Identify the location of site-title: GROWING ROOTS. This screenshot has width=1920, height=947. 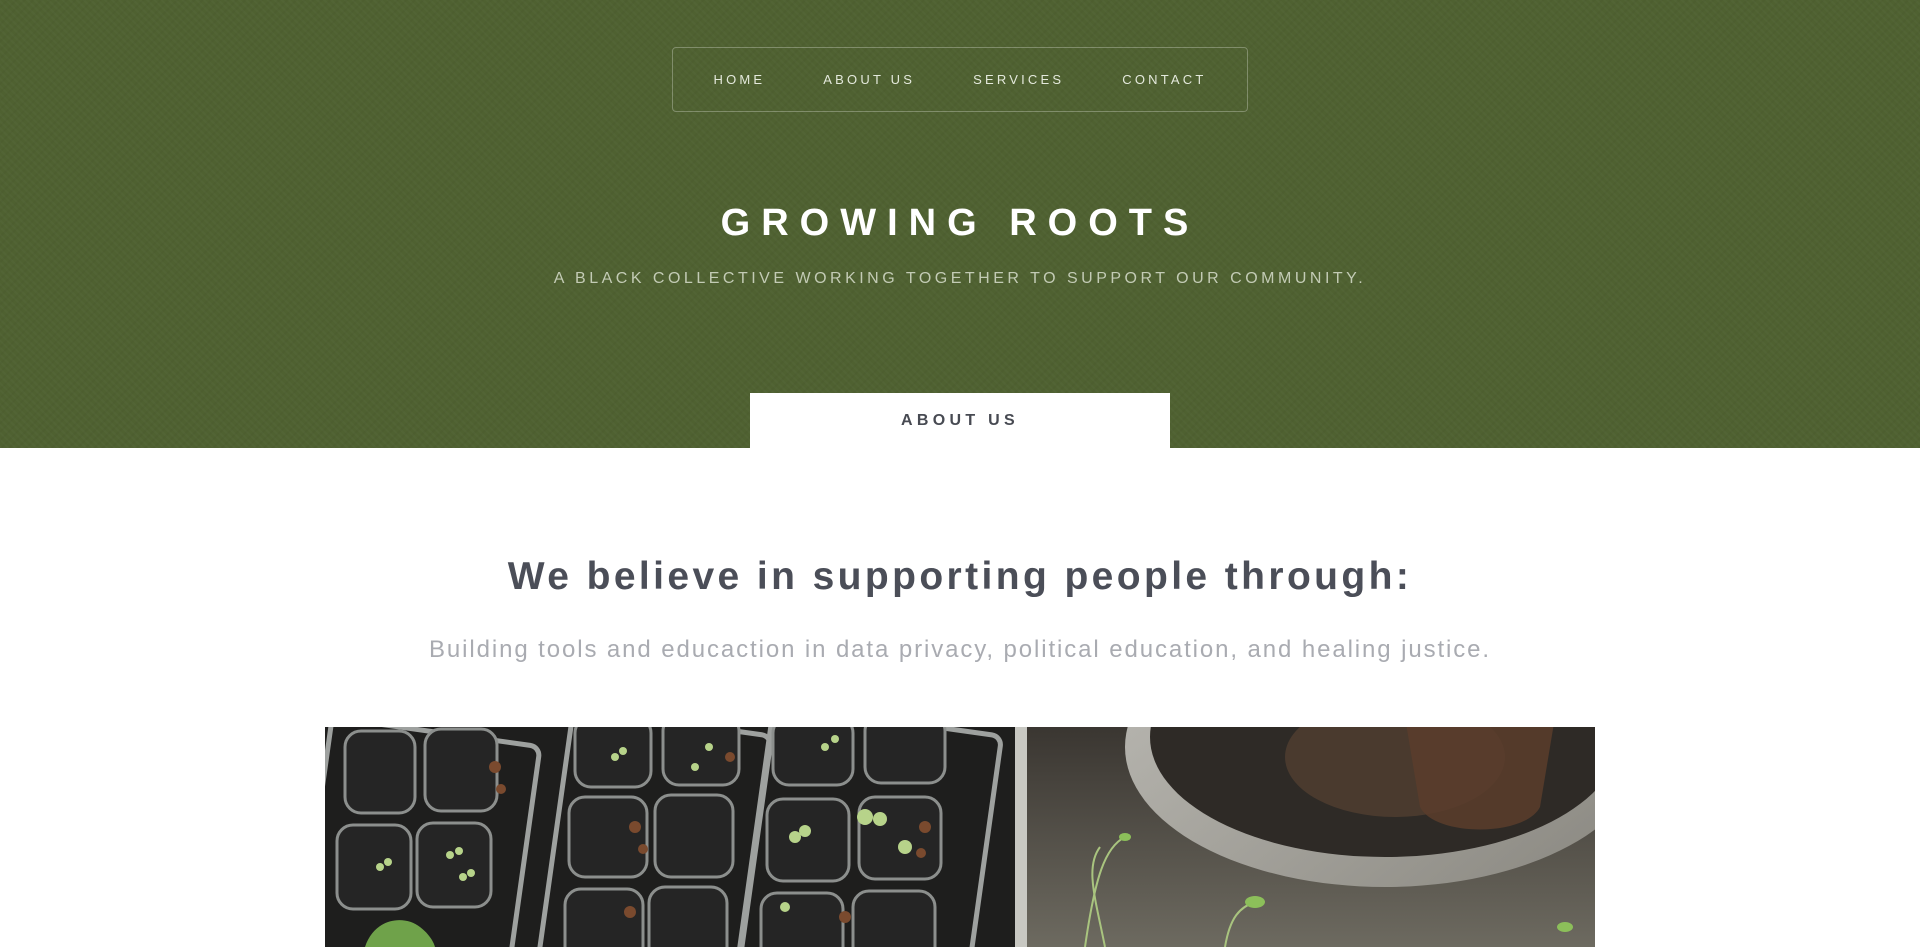
(960, 223).